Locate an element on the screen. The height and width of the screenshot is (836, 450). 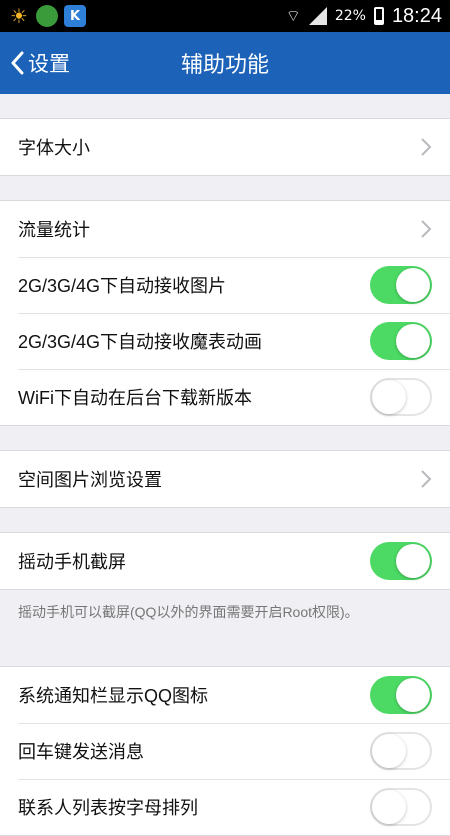
settings-group: 空间图片浏览设置 is located at coordinates (225, 479).